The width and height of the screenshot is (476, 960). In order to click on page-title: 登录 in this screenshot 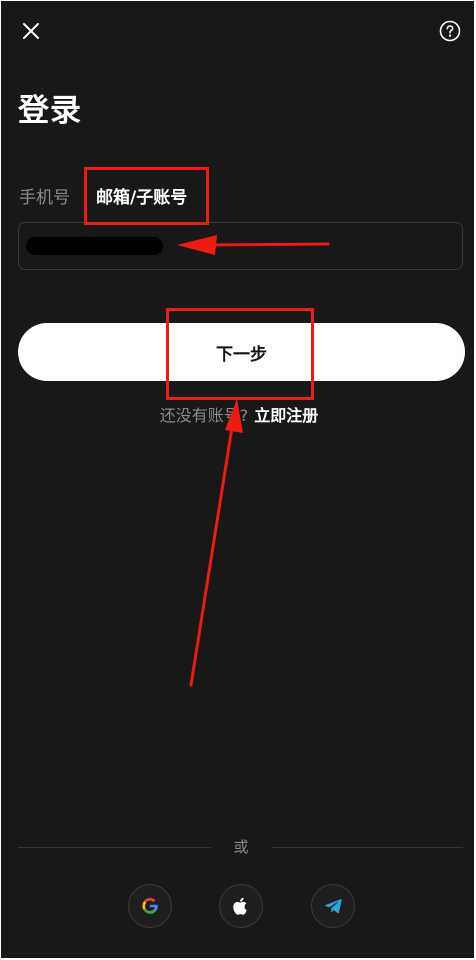, I will do `click(50, 111)`.